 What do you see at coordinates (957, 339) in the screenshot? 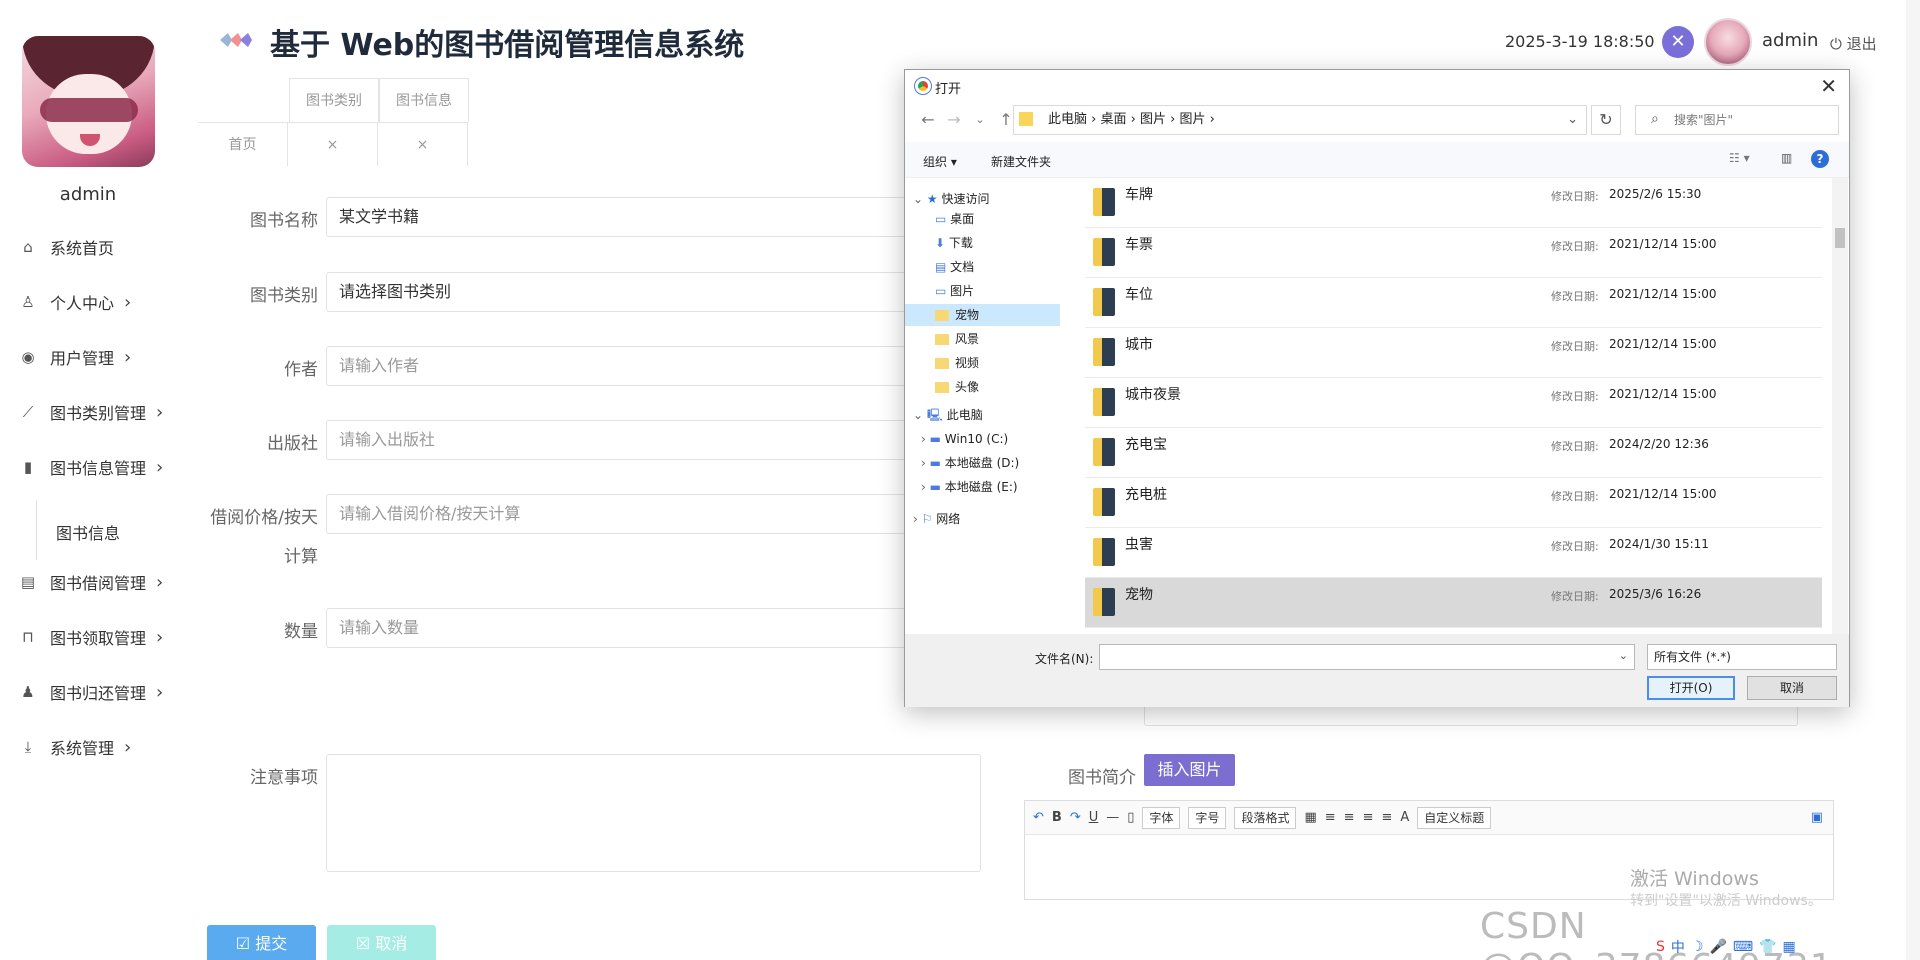
I see `nav-item: 风景` at bounding box center [957, 339].